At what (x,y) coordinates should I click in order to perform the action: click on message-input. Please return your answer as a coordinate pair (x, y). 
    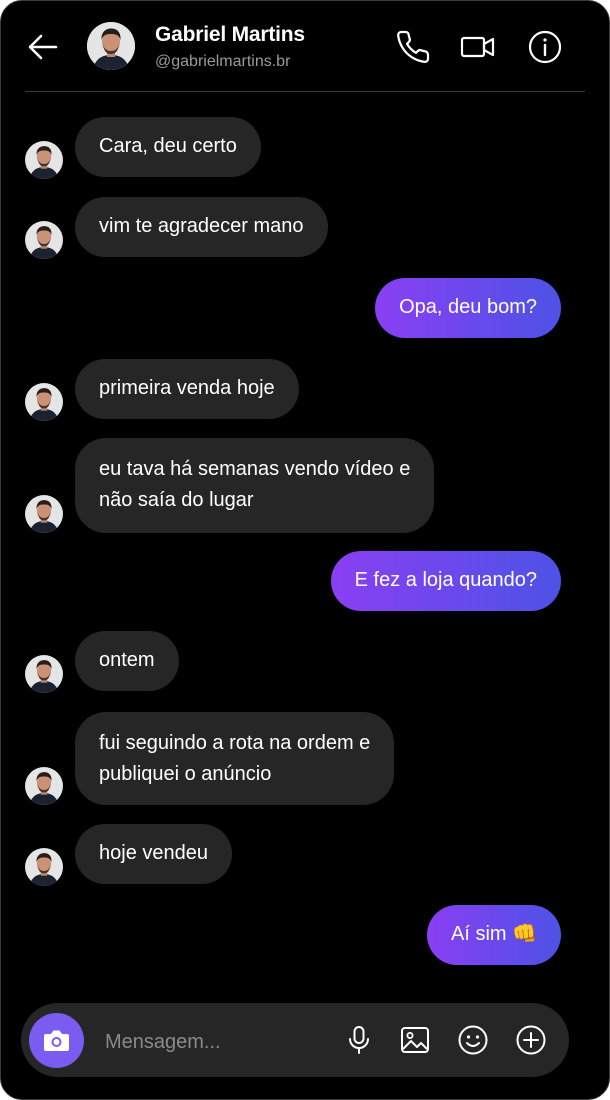
    Looking at the image, I should click on (215, 1042).